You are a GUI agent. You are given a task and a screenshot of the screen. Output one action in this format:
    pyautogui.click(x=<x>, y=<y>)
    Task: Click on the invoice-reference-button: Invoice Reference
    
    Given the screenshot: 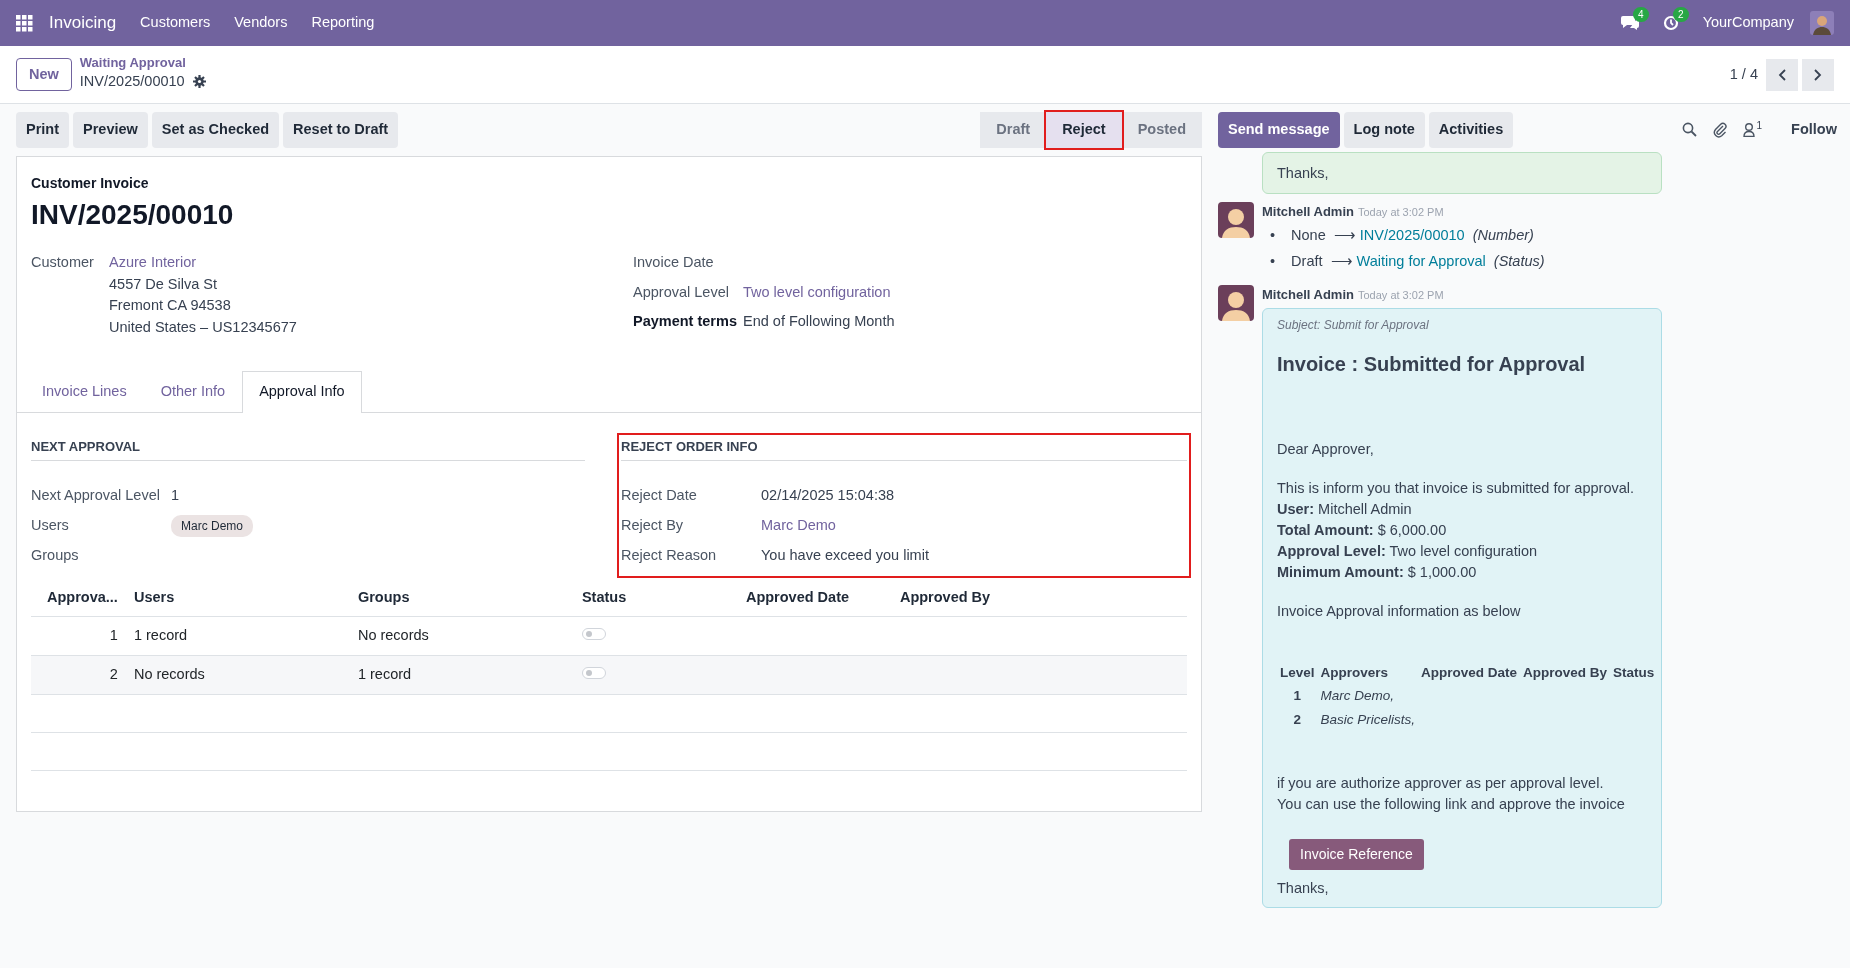 What is the action you would take?
    pyautogui.click(x=1356, y=854)
    